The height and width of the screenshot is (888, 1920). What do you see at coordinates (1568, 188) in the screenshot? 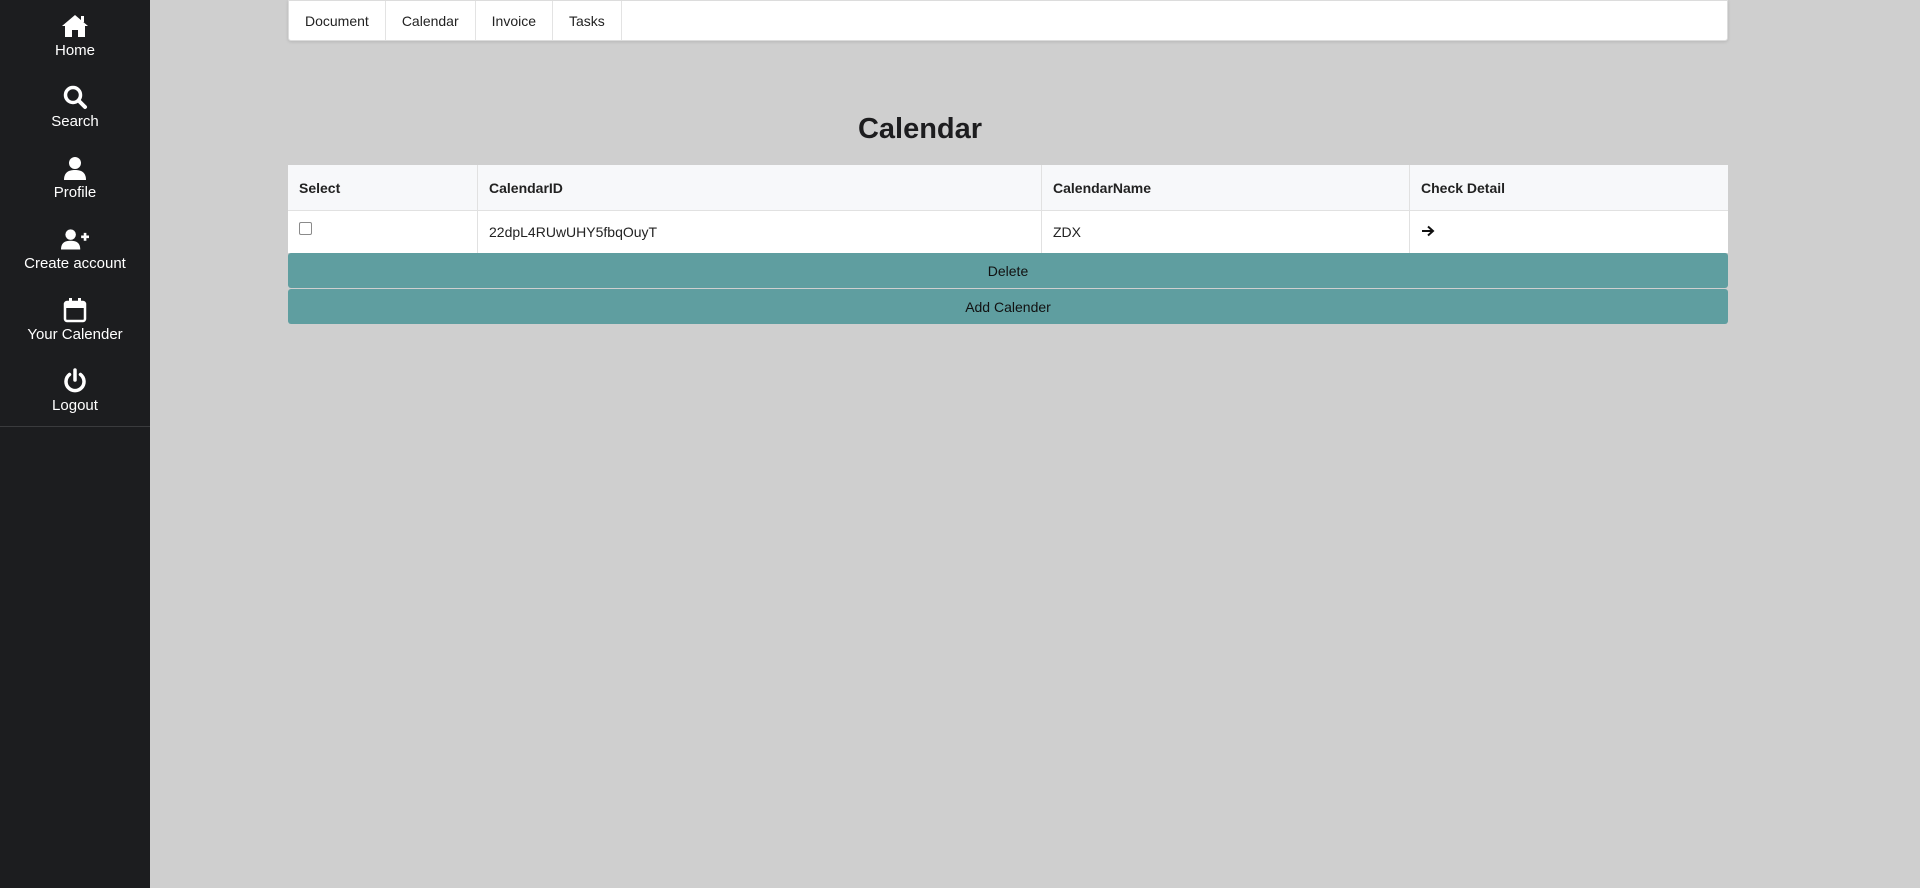
I see `header-check-detail: Check Detail` at bounding box center [1568, 188].